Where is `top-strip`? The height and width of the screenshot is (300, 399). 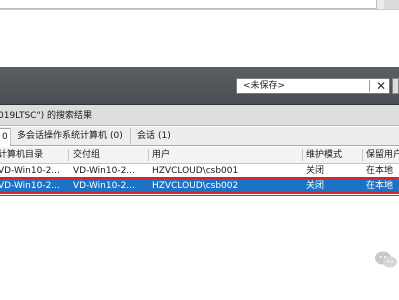
top-strip is located at coordinates (199, 5).